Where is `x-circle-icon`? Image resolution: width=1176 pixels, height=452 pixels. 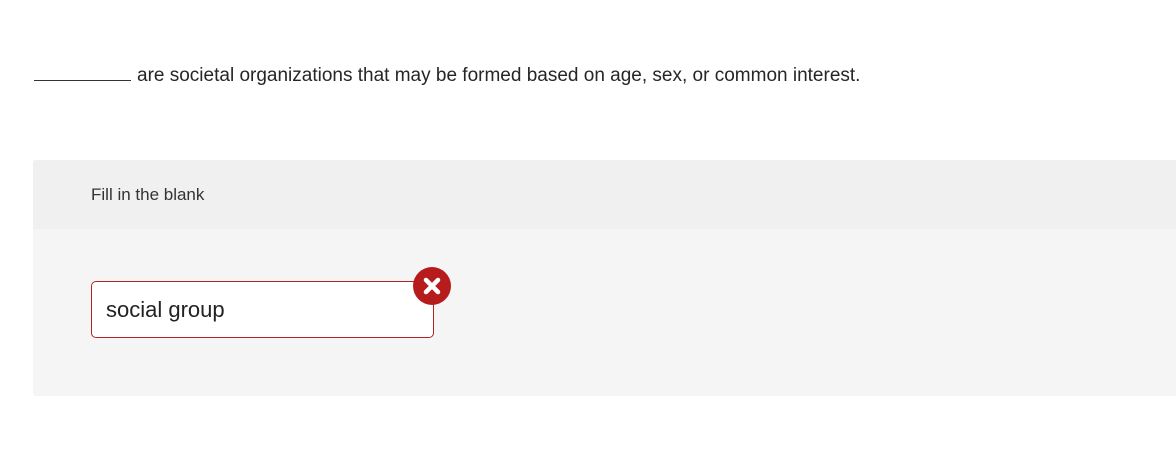
x-circle-icon is located at coordinates (432, 286).